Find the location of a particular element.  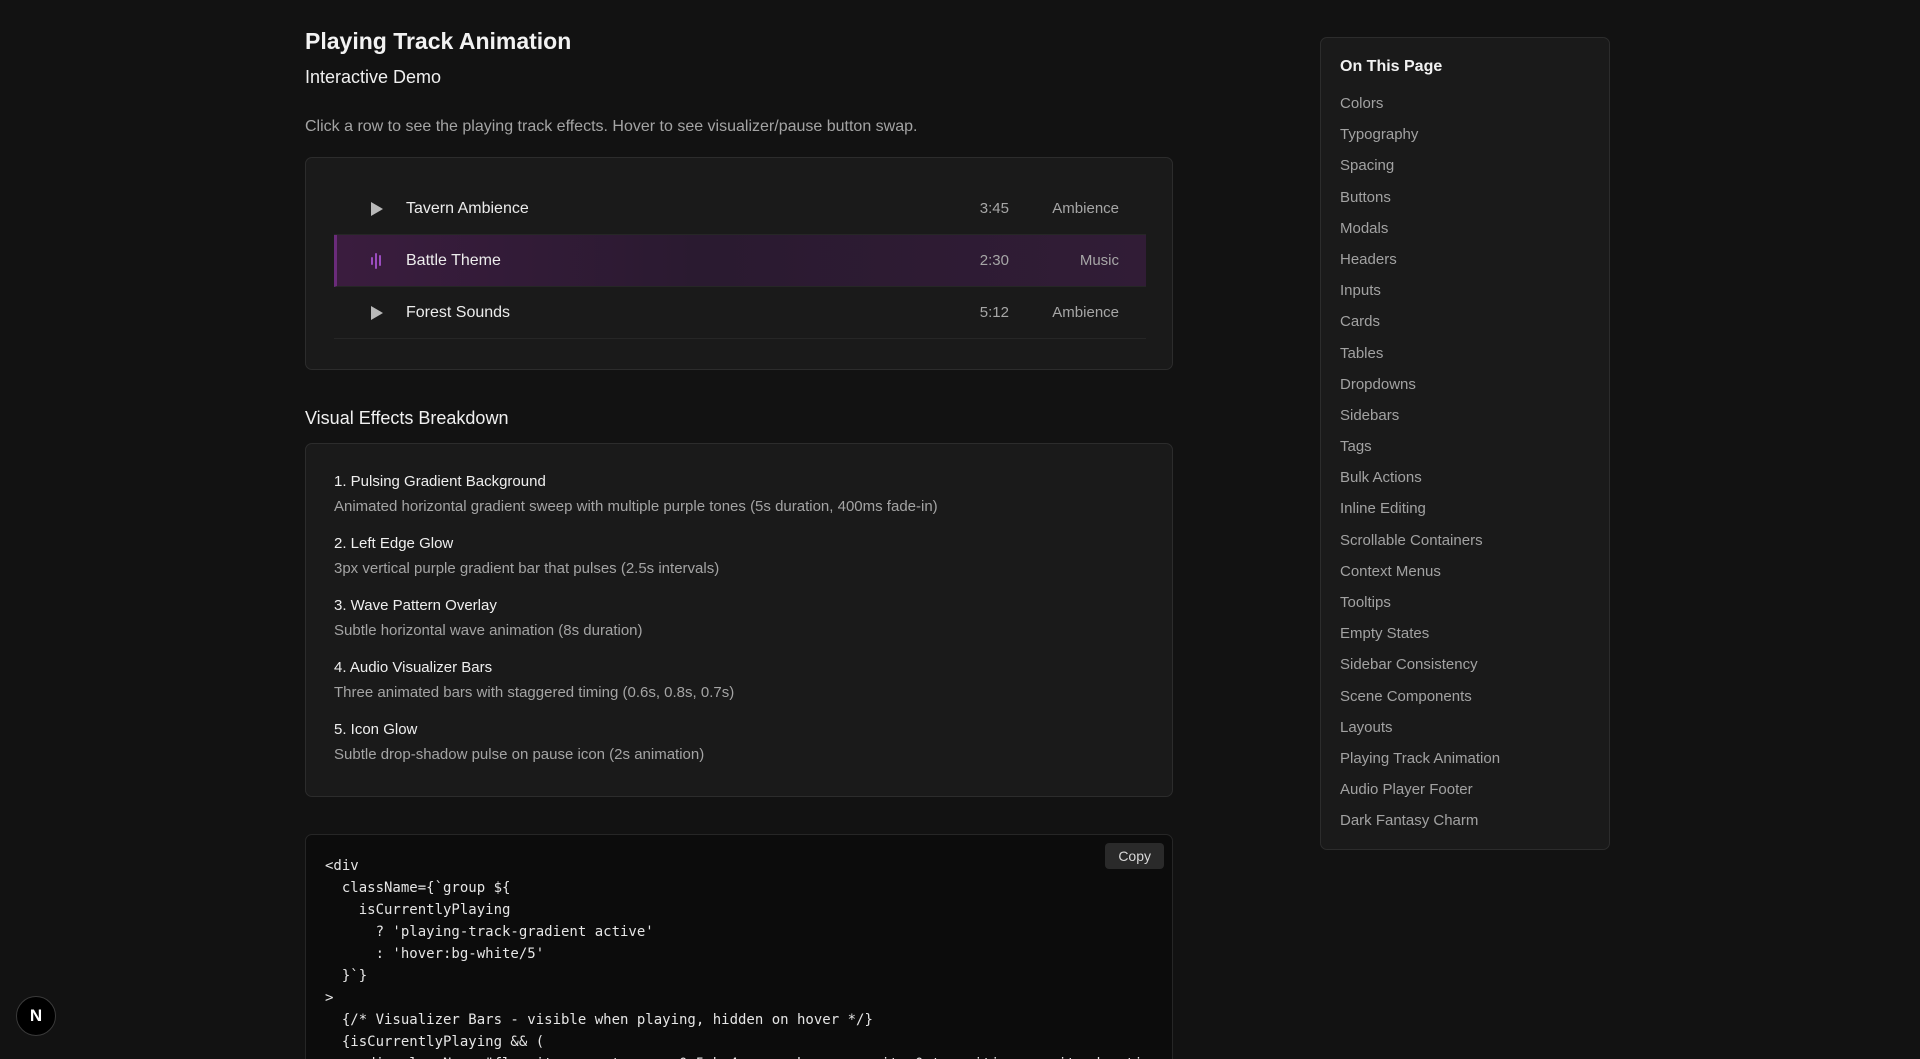

track-title: Battle Theme is located at coordinates (453, 260).